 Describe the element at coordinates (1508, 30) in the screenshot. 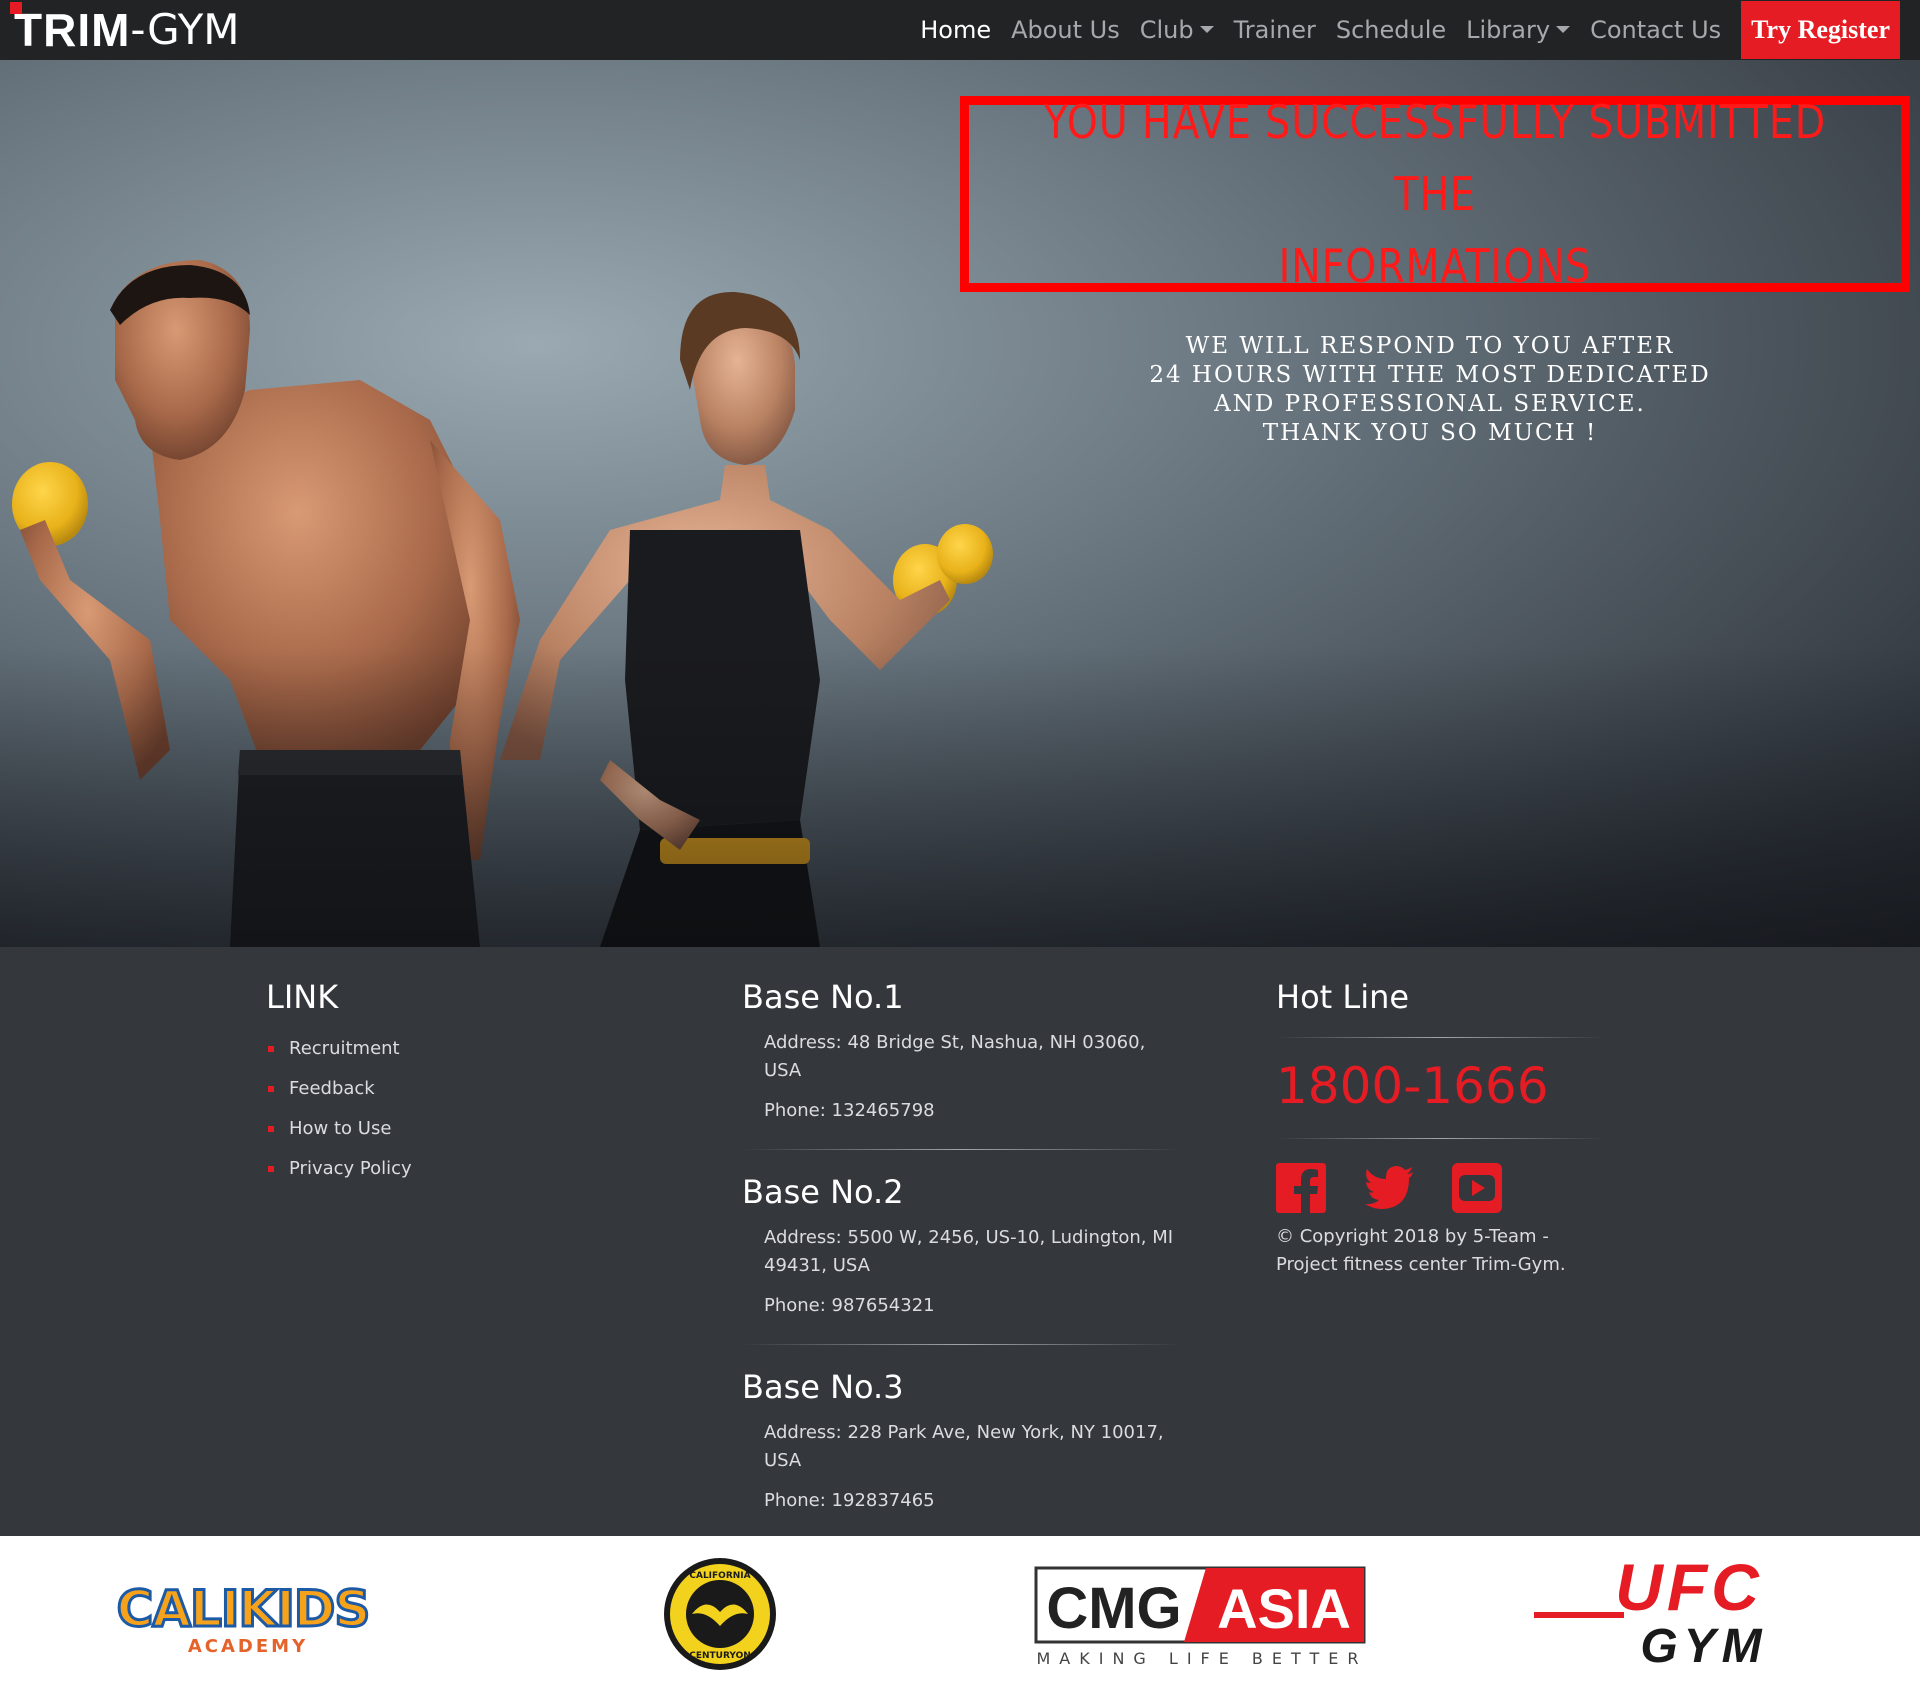

I see `nav-item-library-label: Library` at that location.